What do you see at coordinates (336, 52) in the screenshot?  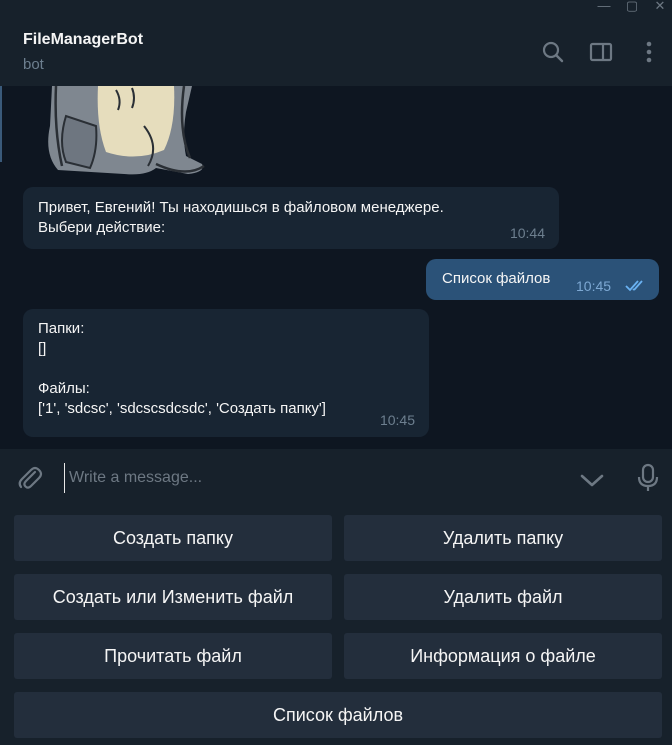 I see `chat-header: FileManagerBot bot` at bounding box center [336, 52].